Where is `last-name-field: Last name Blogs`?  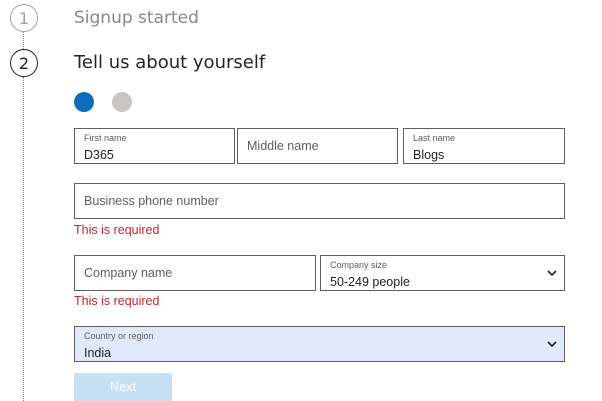
last-name-field: Last name Blogs is located at coordinates (484, 146).